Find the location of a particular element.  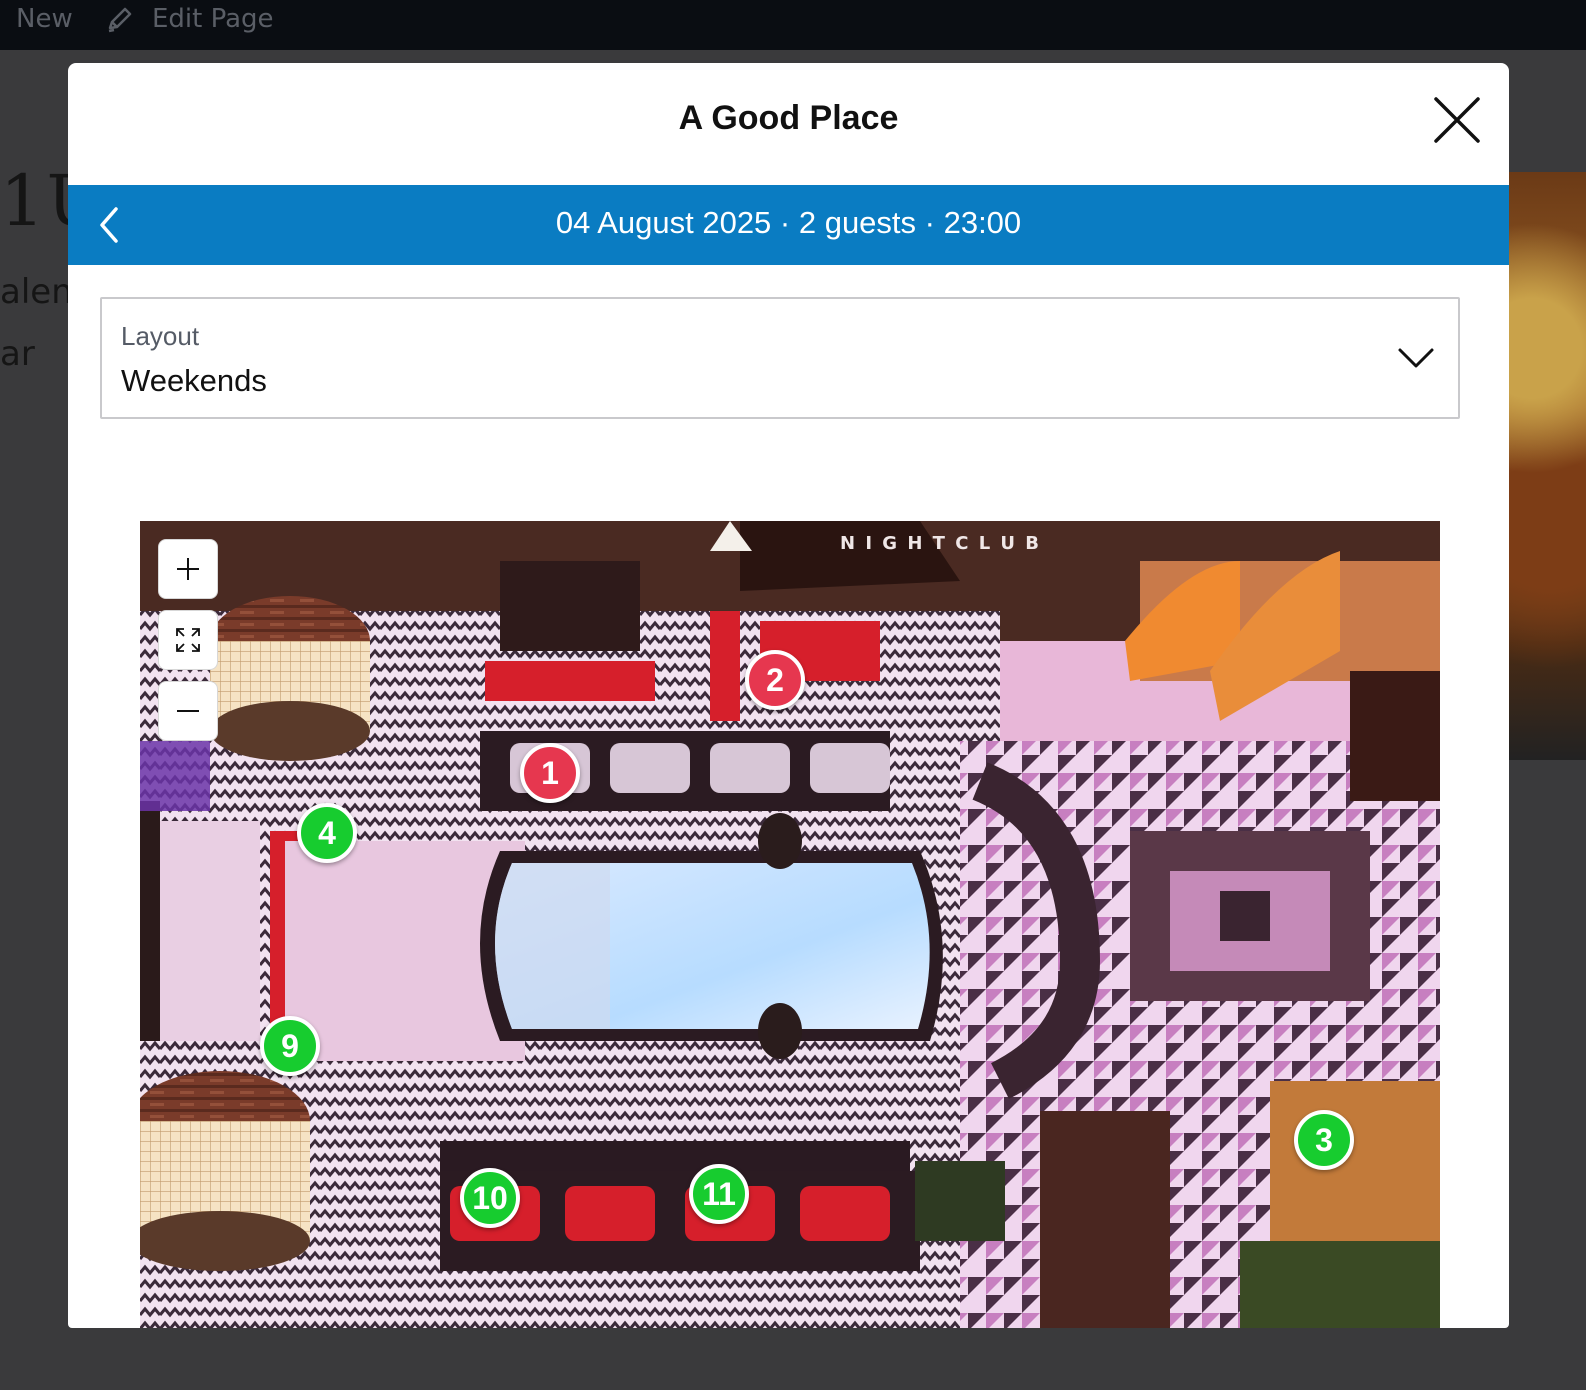

close-button is located at coordinates (1457, 120).